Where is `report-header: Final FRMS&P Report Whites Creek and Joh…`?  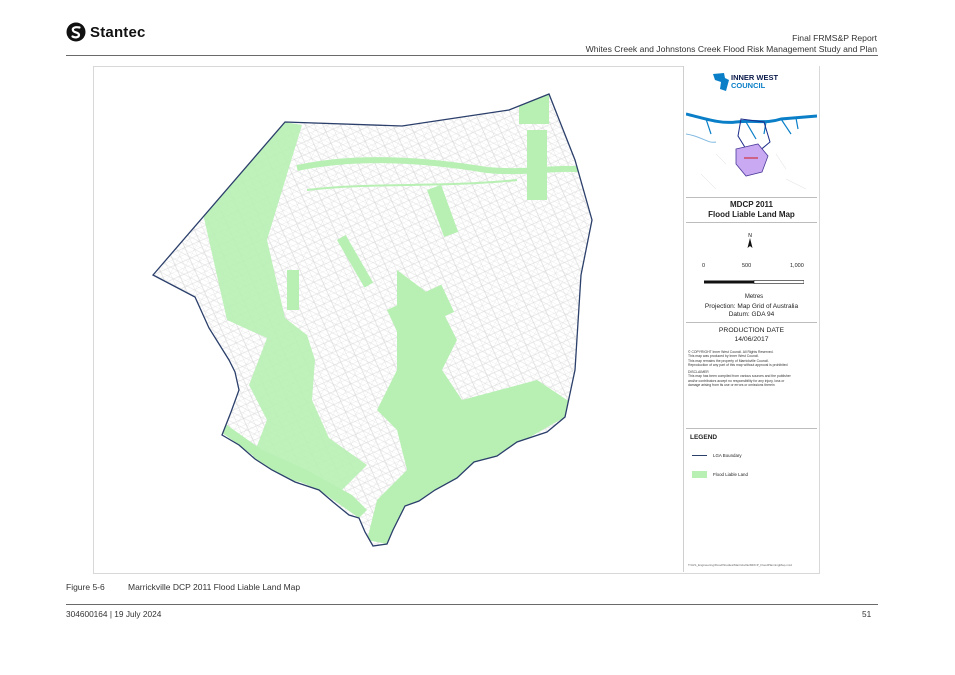
report-header: Final FRMS&P Report Whites Creek and Joh… is located at coordinates (731, 44).